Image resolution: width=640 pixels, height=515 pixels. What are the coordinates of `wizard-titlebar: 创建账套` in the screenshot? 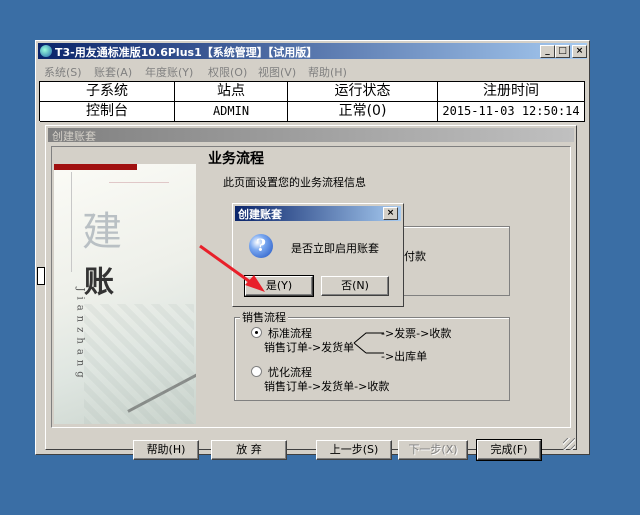 It's located at (311, 135).